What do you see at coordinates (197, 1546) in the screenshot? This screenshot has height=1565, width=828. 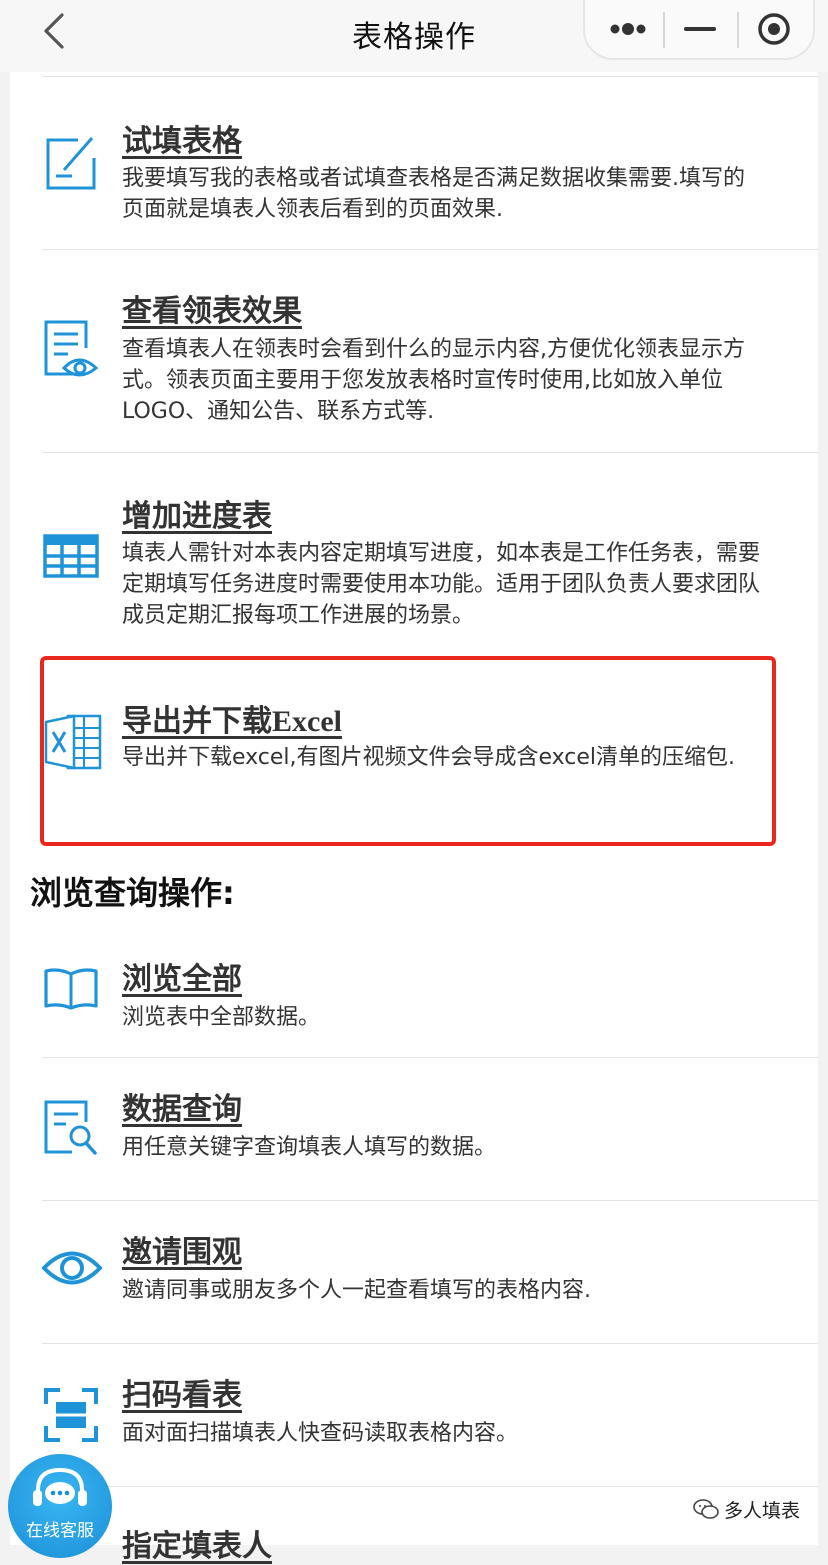 I see `item-title: 指定填表人` at bounding box center [197, 1546].